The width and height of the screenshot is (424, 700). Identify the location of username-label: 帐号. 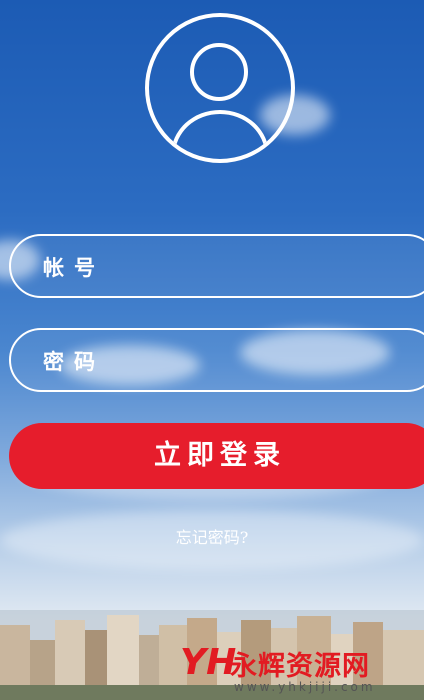
(74, 267).